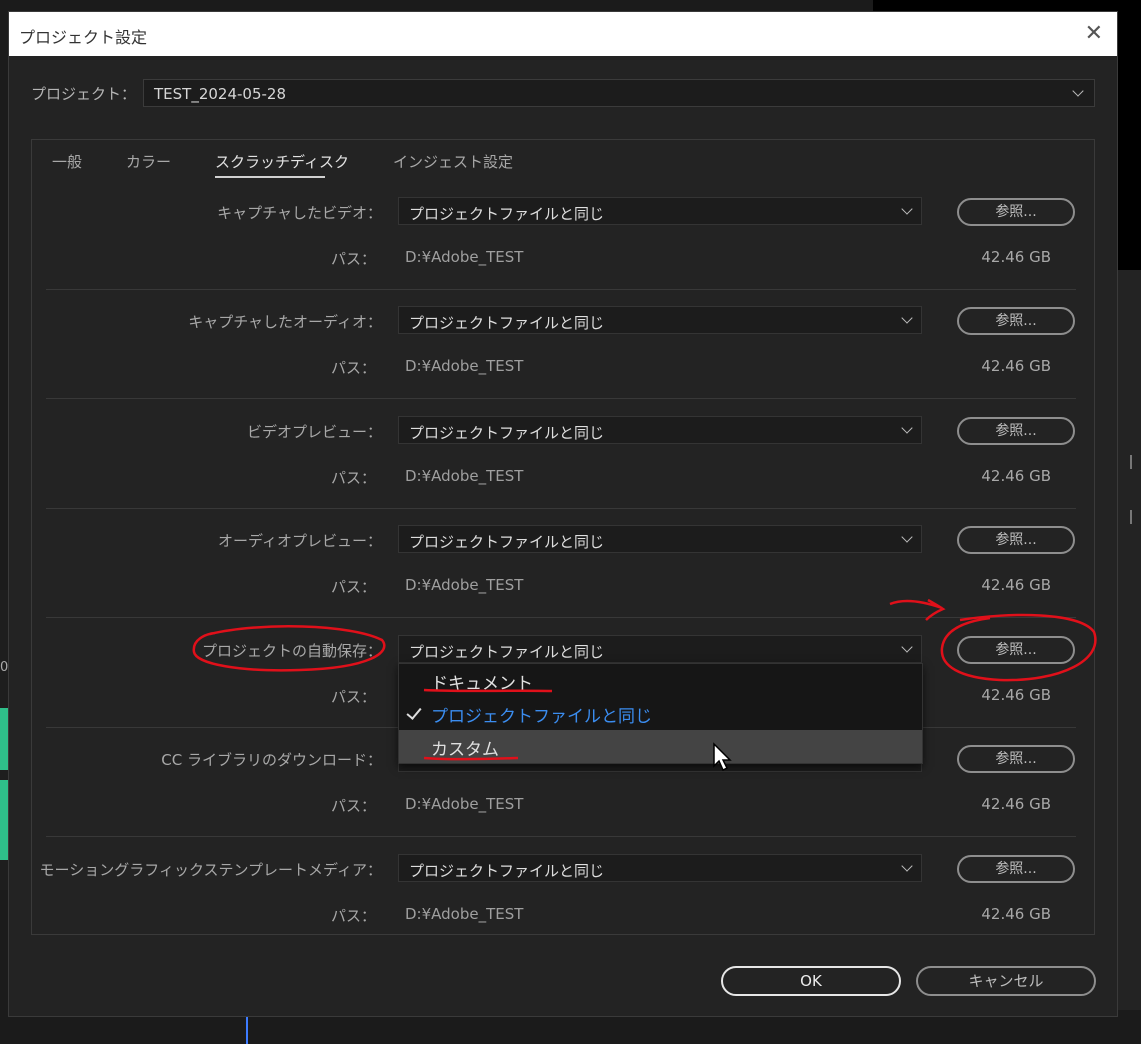 The width and height of the screenshot is (1141, 1044). What do you see at coordinates (299, 213) in the screenshot?
I see `captured-video-label: キャプチャしたビデオ：` at bounding box center [299, 213].